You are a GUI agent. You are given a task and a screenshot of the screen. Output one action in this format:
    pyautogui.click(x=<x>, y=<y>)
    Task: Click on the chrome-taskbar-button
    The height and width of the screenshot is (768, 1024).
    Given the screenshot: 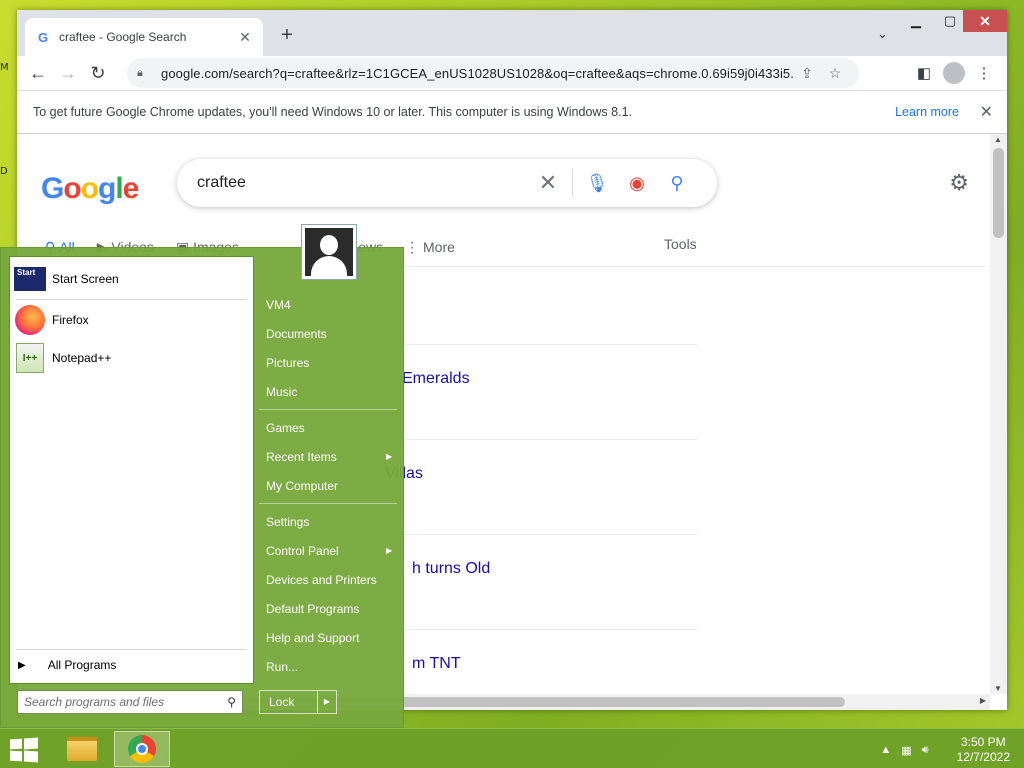 What is the action you would take?
    pyautogui.click(x=142, y=749)
    